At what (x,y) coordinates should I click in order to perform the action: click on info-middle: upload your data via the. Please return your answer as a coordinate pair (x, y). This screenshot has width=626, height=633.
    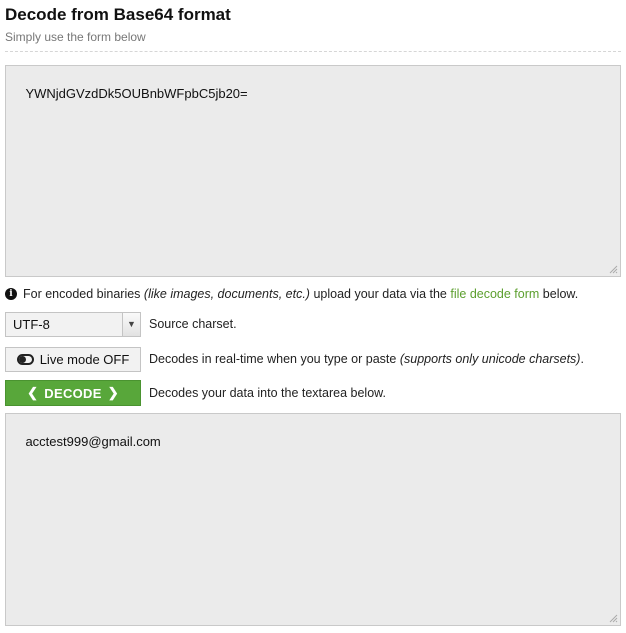
    Looking at the image, I should click on (380, 294).